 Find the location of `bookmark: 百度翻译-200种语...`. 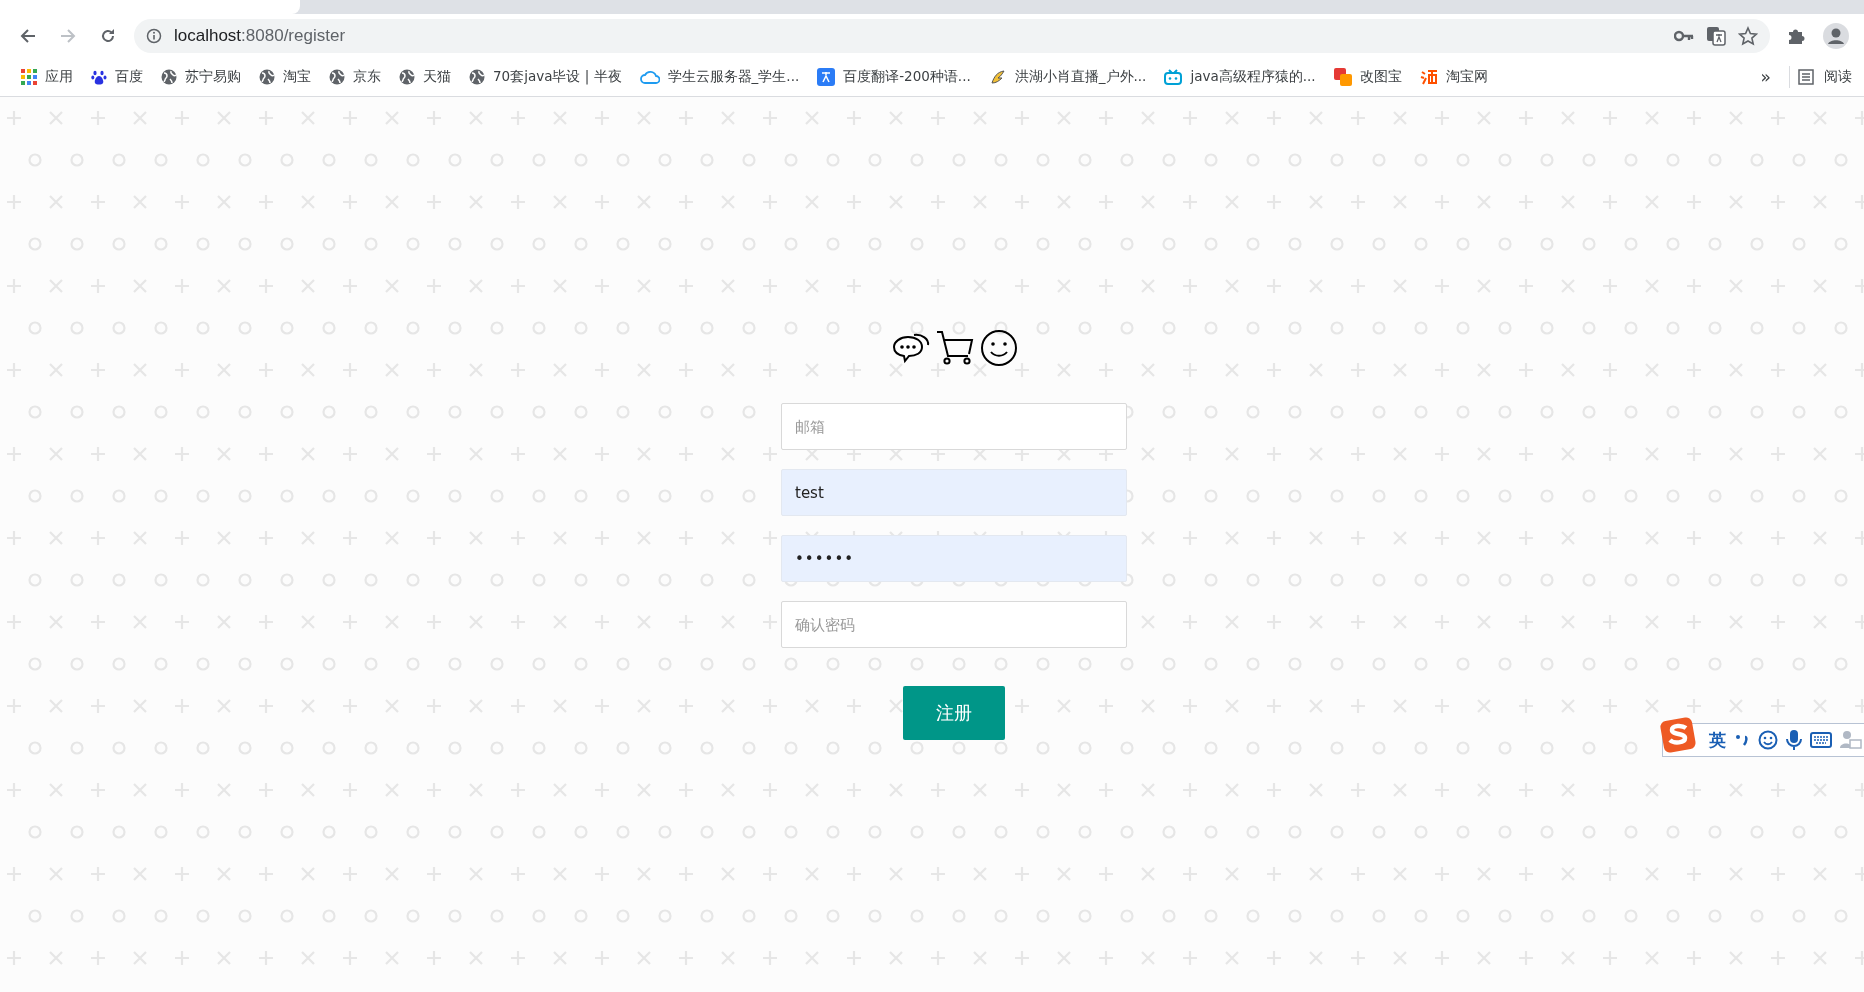

bookmark: 百度翻译-200种语... is located at coordinates (894, 77).